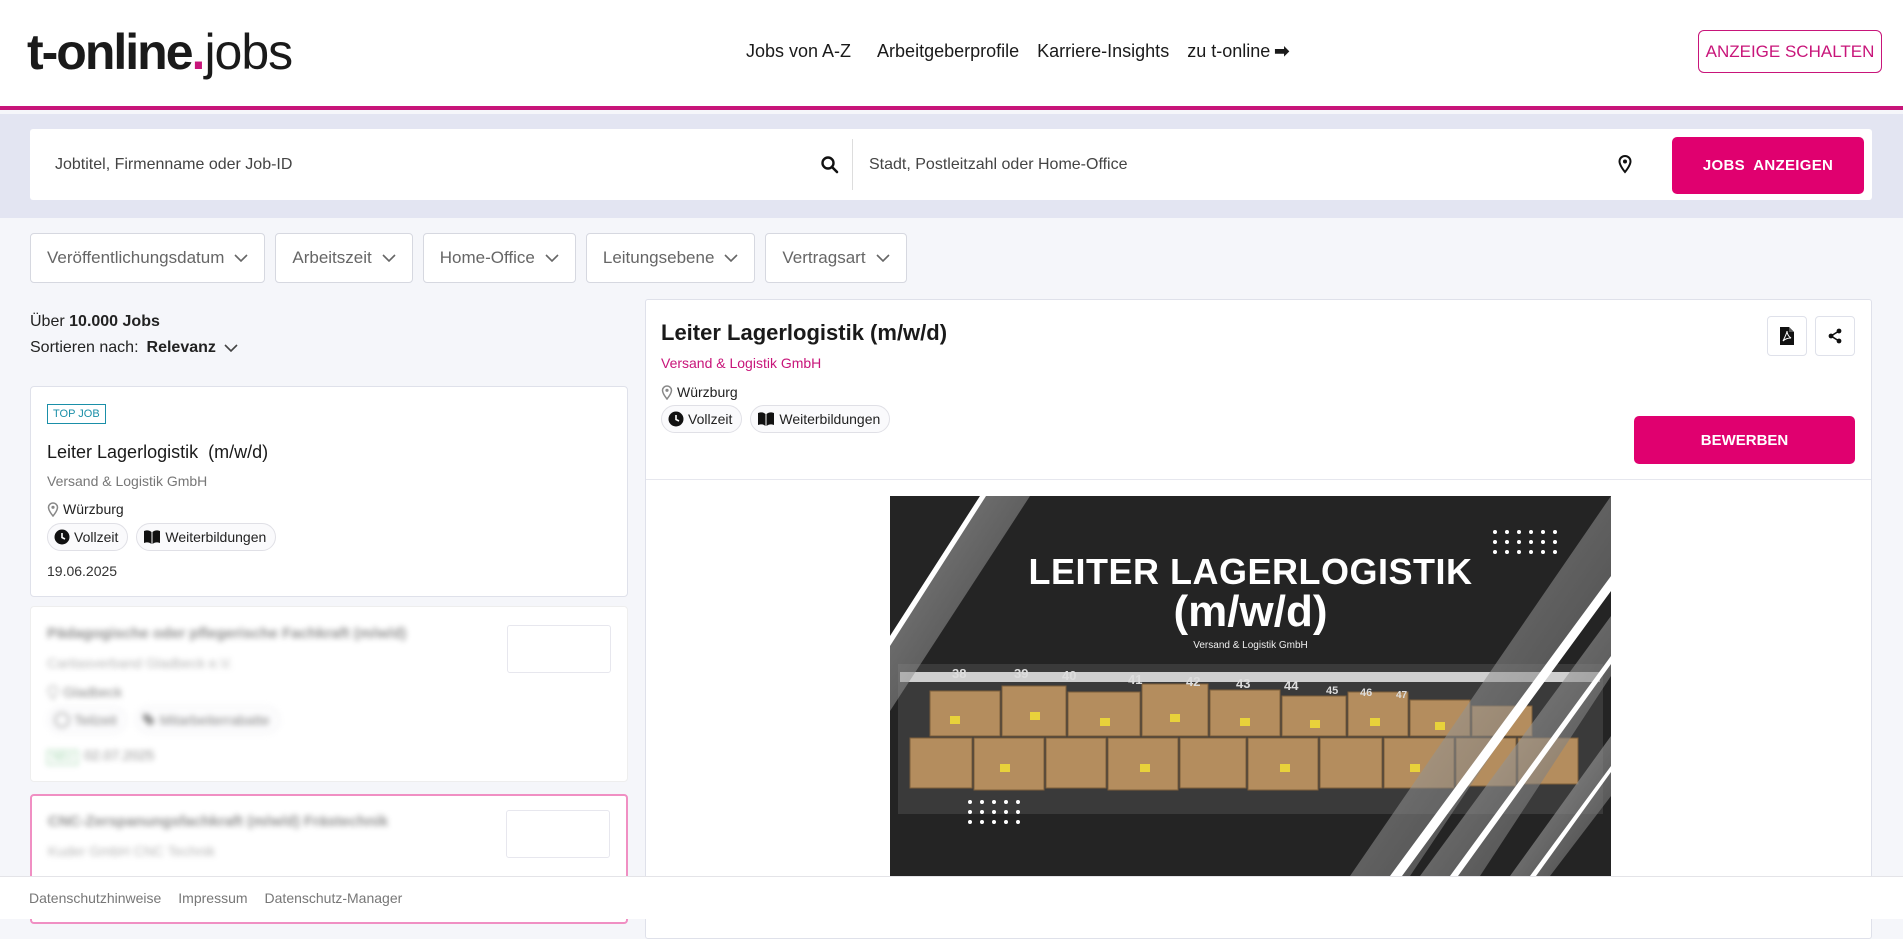 The image size is (1903, 939). I want to click on tag-parttime: Teilzeit, so click(87, 720).